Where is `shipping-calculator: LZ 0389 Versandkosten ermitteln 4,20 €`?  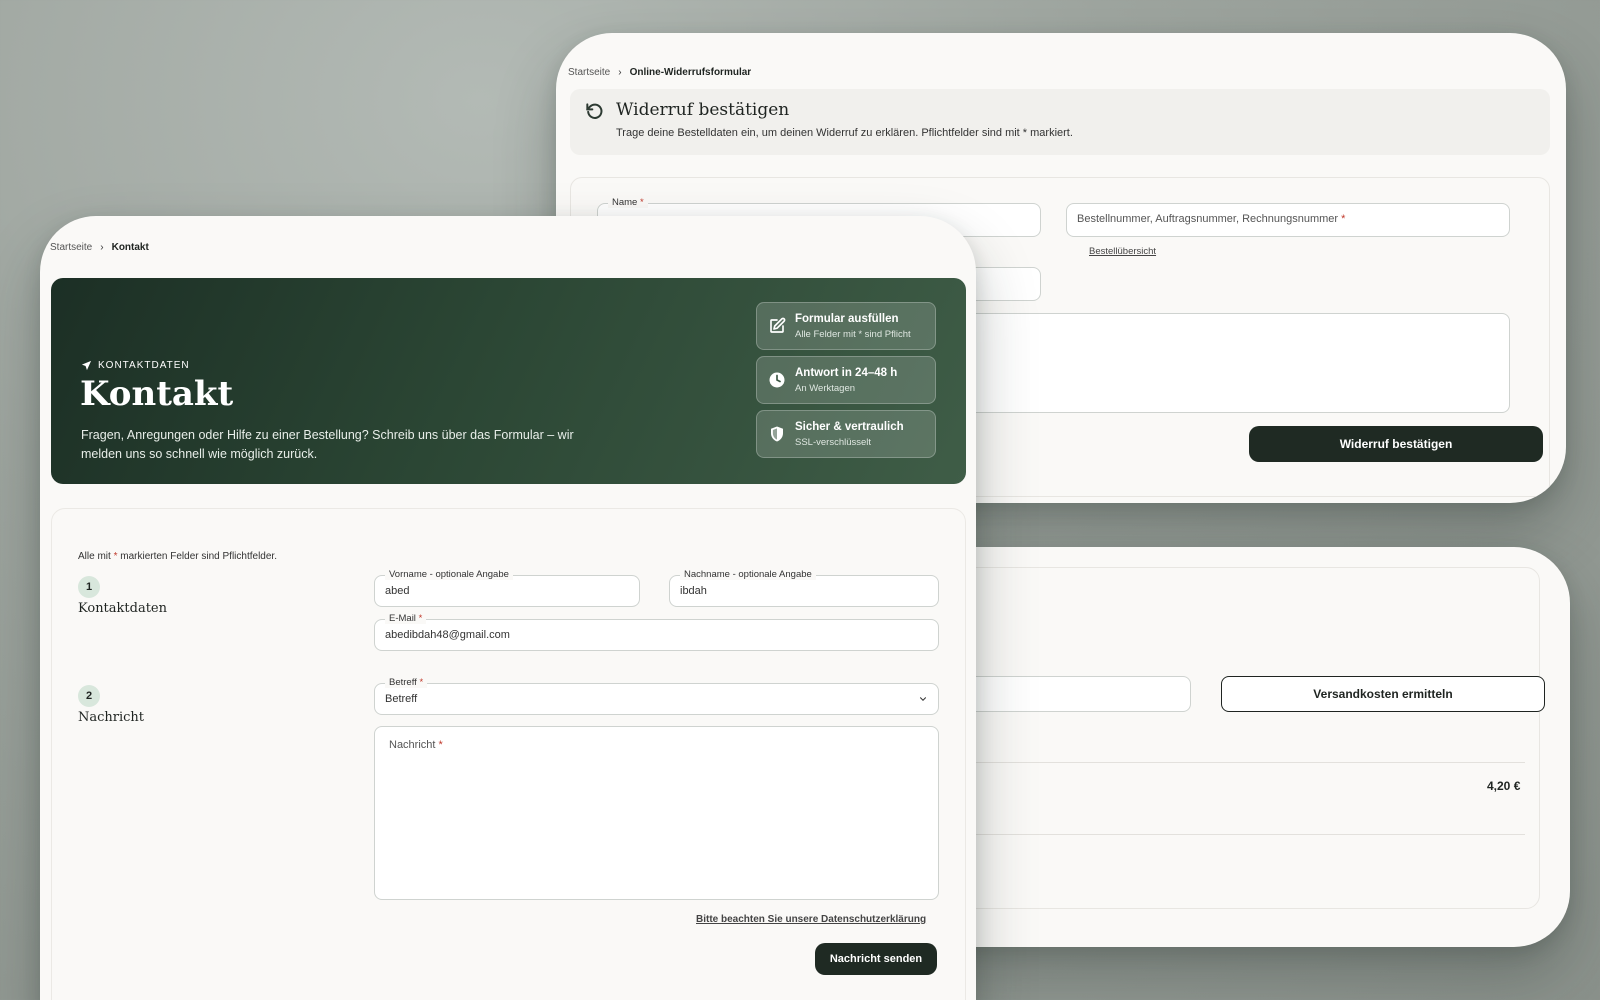 shipping-calculator: LZ 0389 Versandkosten ermitteln 4,20 € is located at coordinates (1227, 738).